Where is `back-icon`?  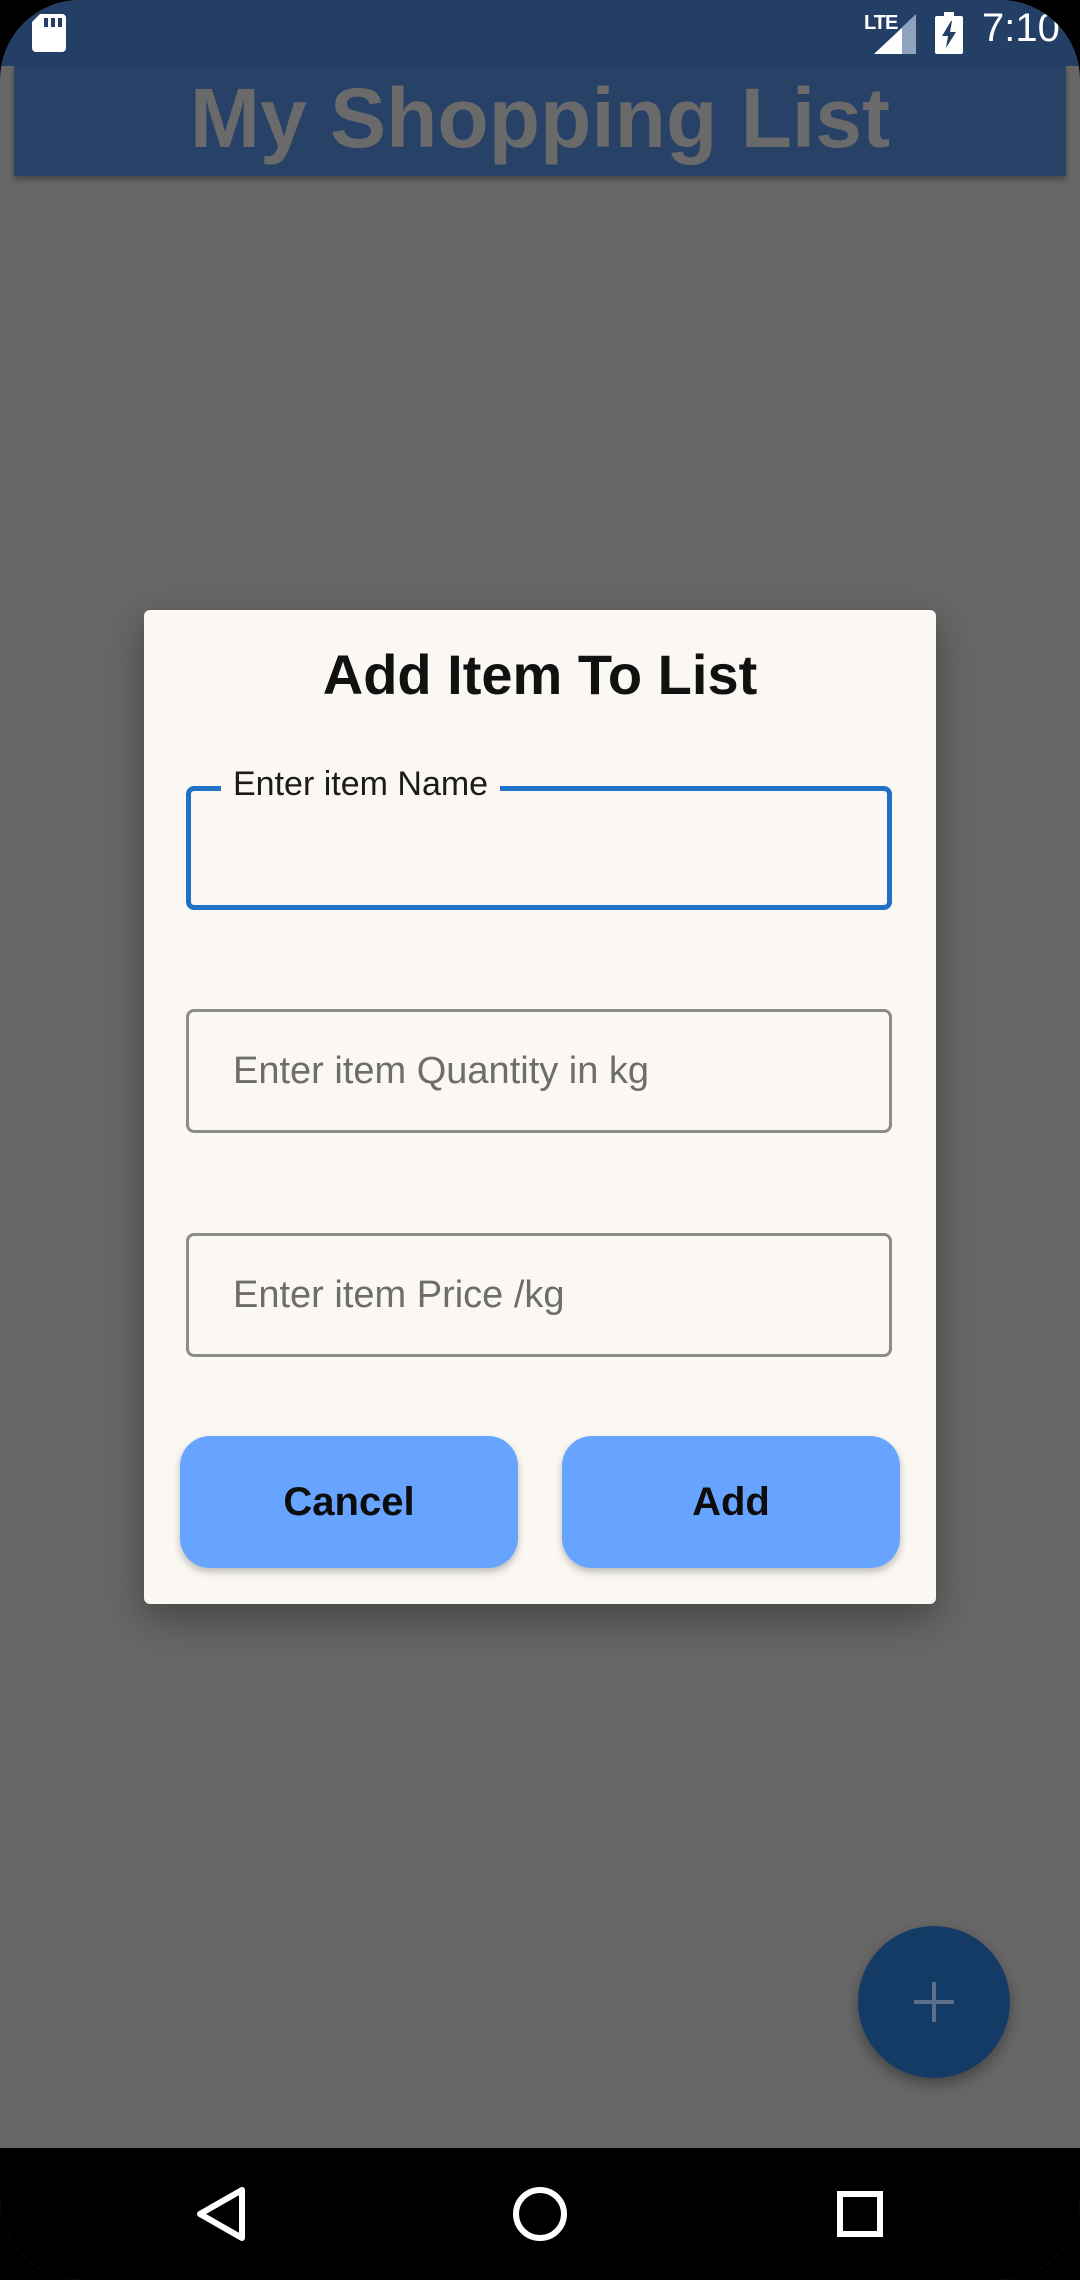
back-icon is located at coordinates (220, 2214).